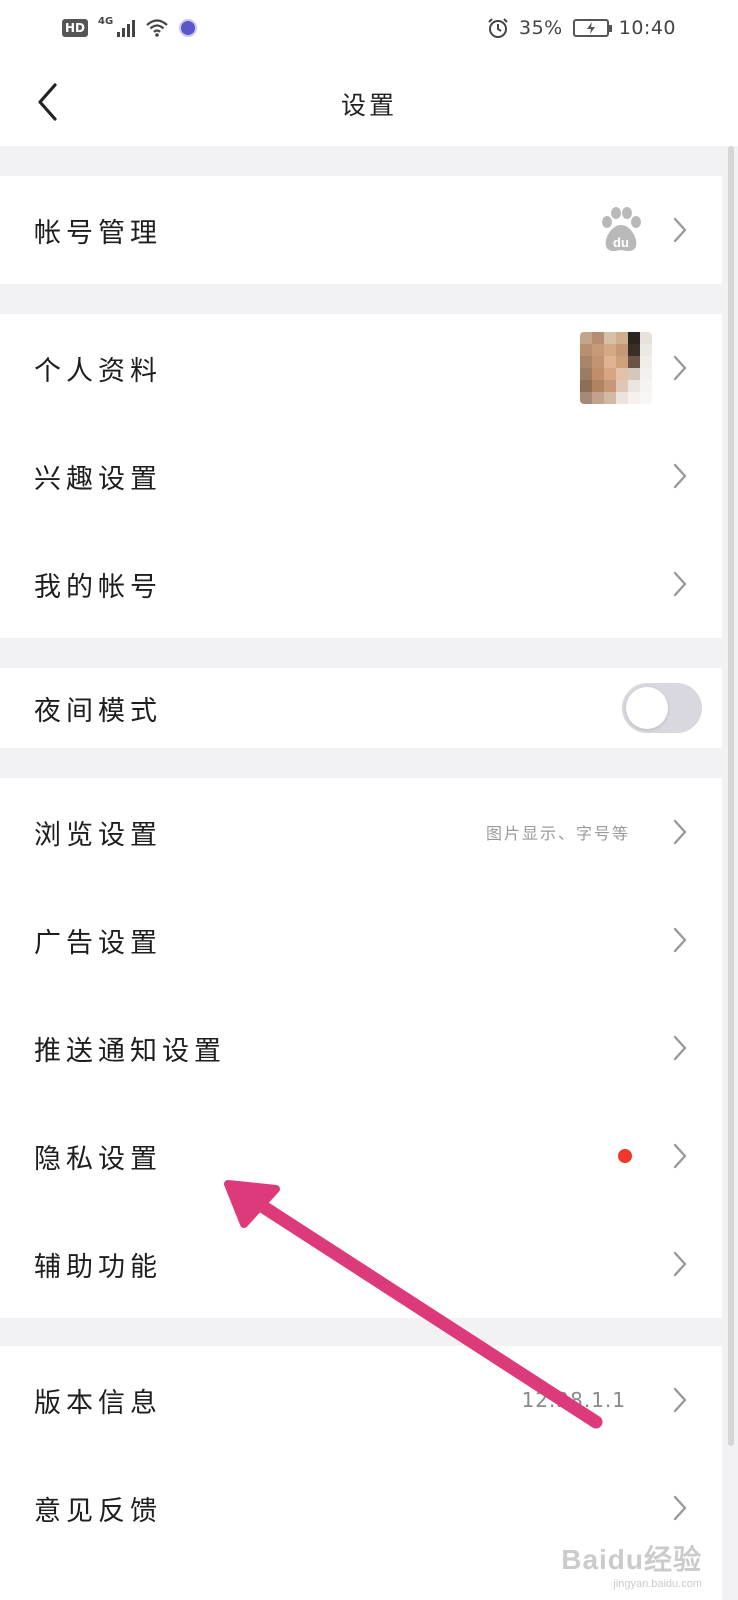 This screenshot has height=1600, width=738. I want to click on row-label: 个人资料, so click(98, 371).